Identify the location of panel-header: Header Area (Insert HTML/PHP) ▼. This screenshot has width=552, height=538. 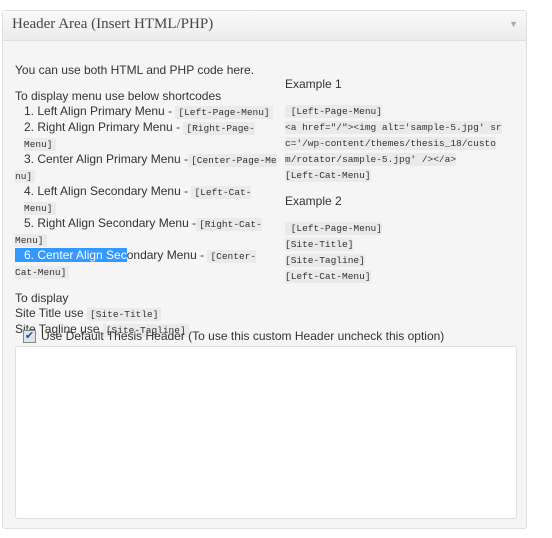
(264, 26).